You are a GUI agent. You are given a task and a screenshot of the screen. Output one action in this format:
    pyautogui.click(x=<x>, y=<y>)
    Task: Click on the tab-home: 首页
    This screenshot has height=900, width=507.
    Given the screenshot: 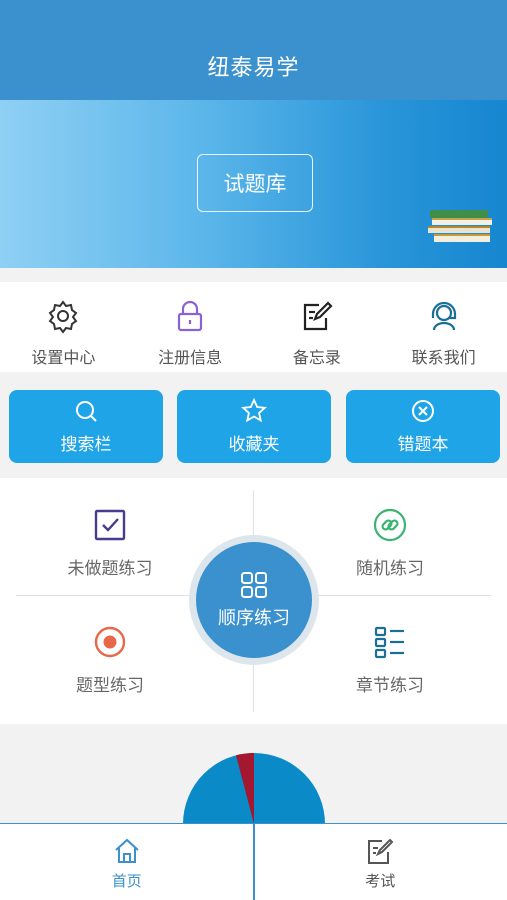 What is the action you would take?
    pyautogui.click(x=127, y=862)
    